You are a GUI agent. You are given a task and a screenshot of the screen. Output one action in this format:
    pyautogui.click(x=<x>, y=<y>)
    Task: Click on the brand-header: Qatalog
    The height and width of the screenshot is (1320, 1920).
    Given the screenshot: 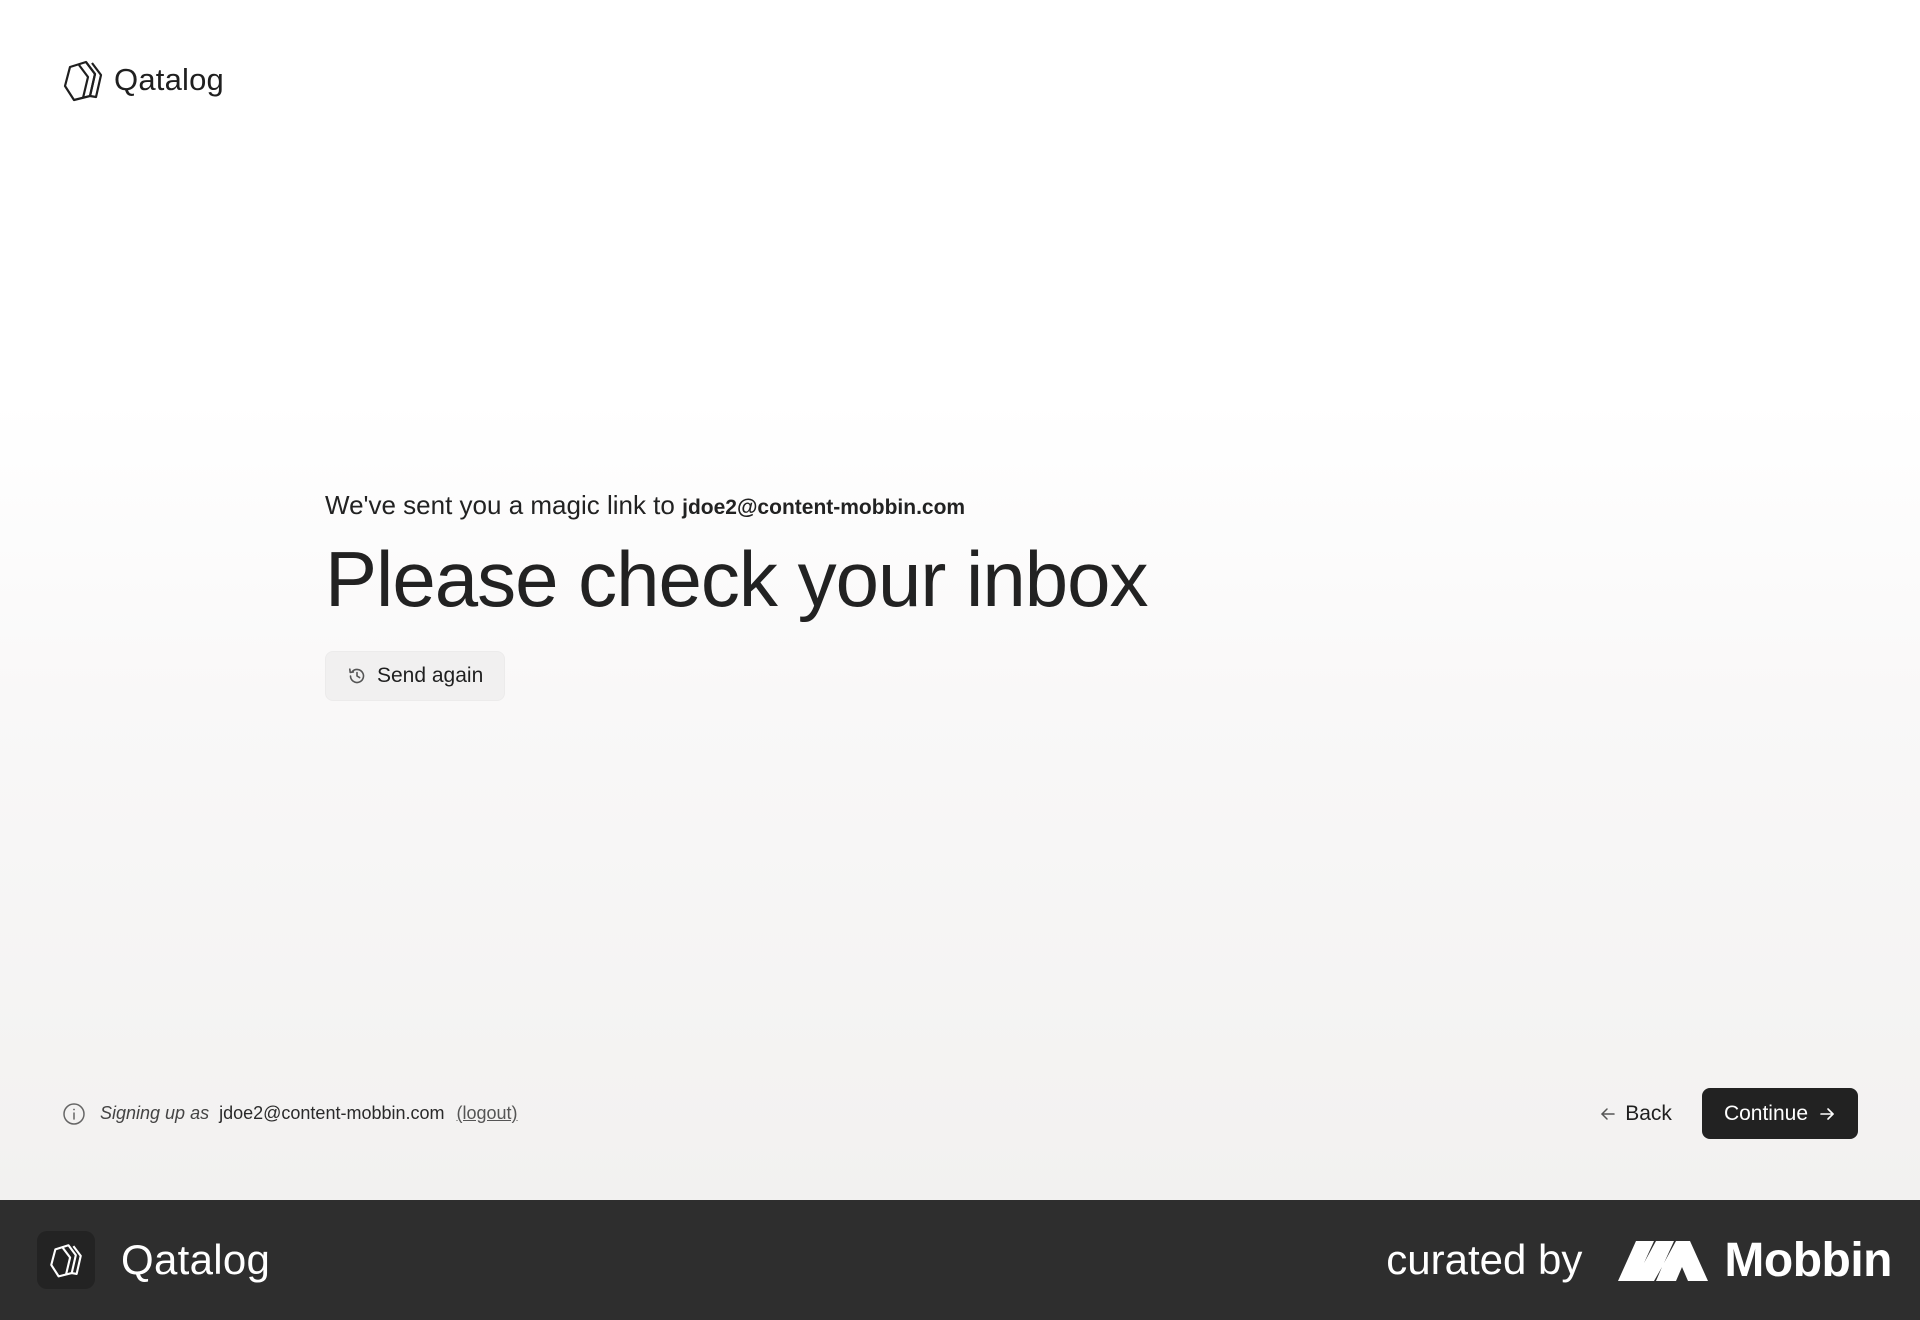 What is the action you would take?
    pyautogui.click(x=143, y=80)
    